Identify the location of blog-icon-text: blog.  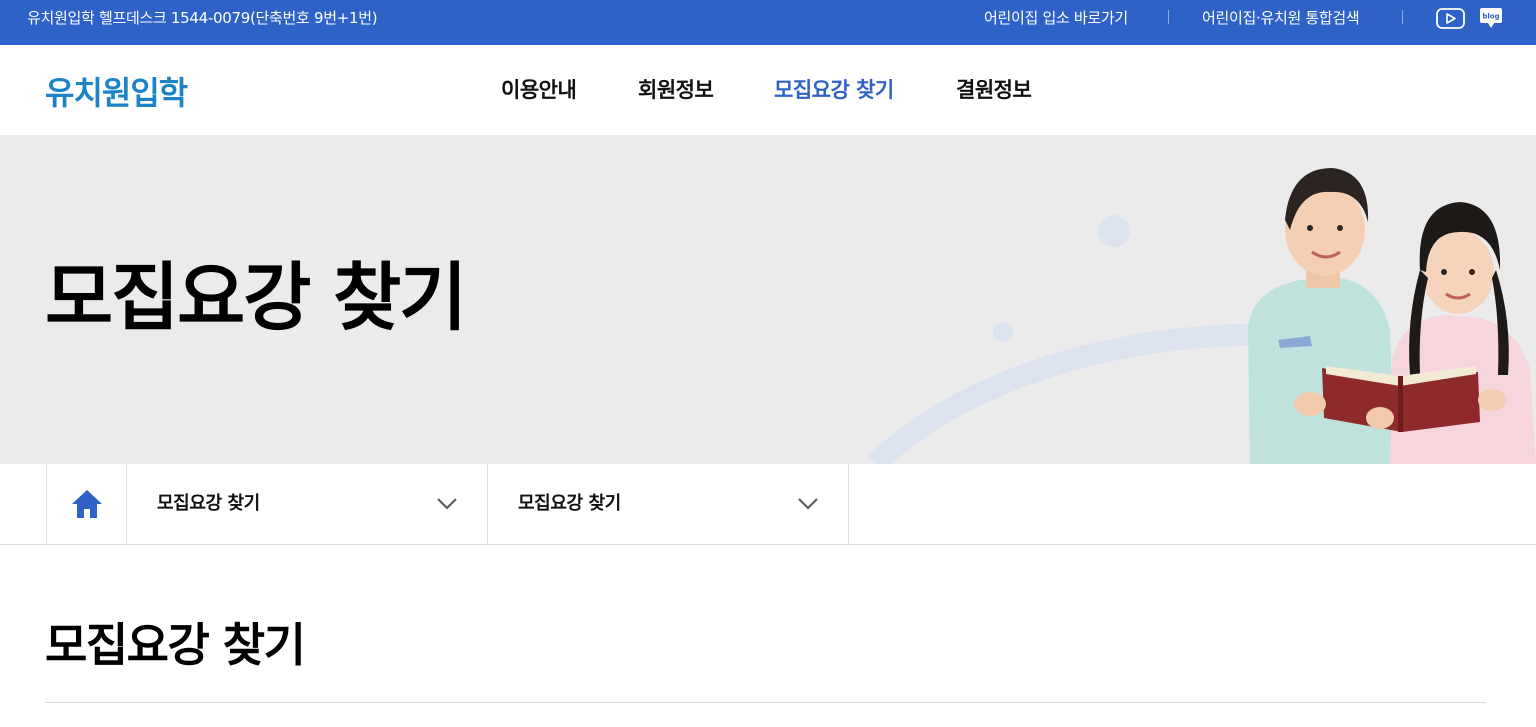
(1490, 17).